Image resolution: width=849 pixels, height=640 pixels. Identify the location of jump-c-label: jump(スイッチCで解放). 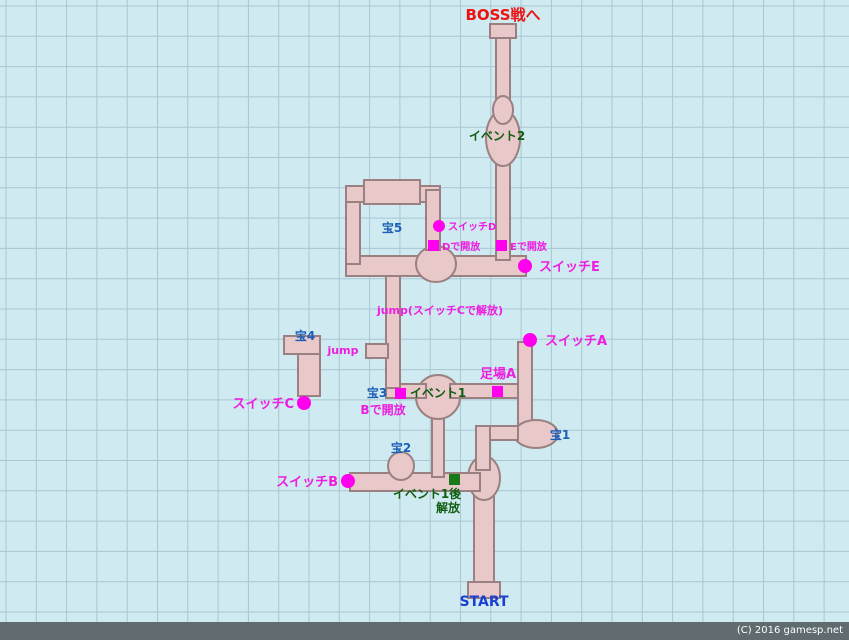
(439, 310).